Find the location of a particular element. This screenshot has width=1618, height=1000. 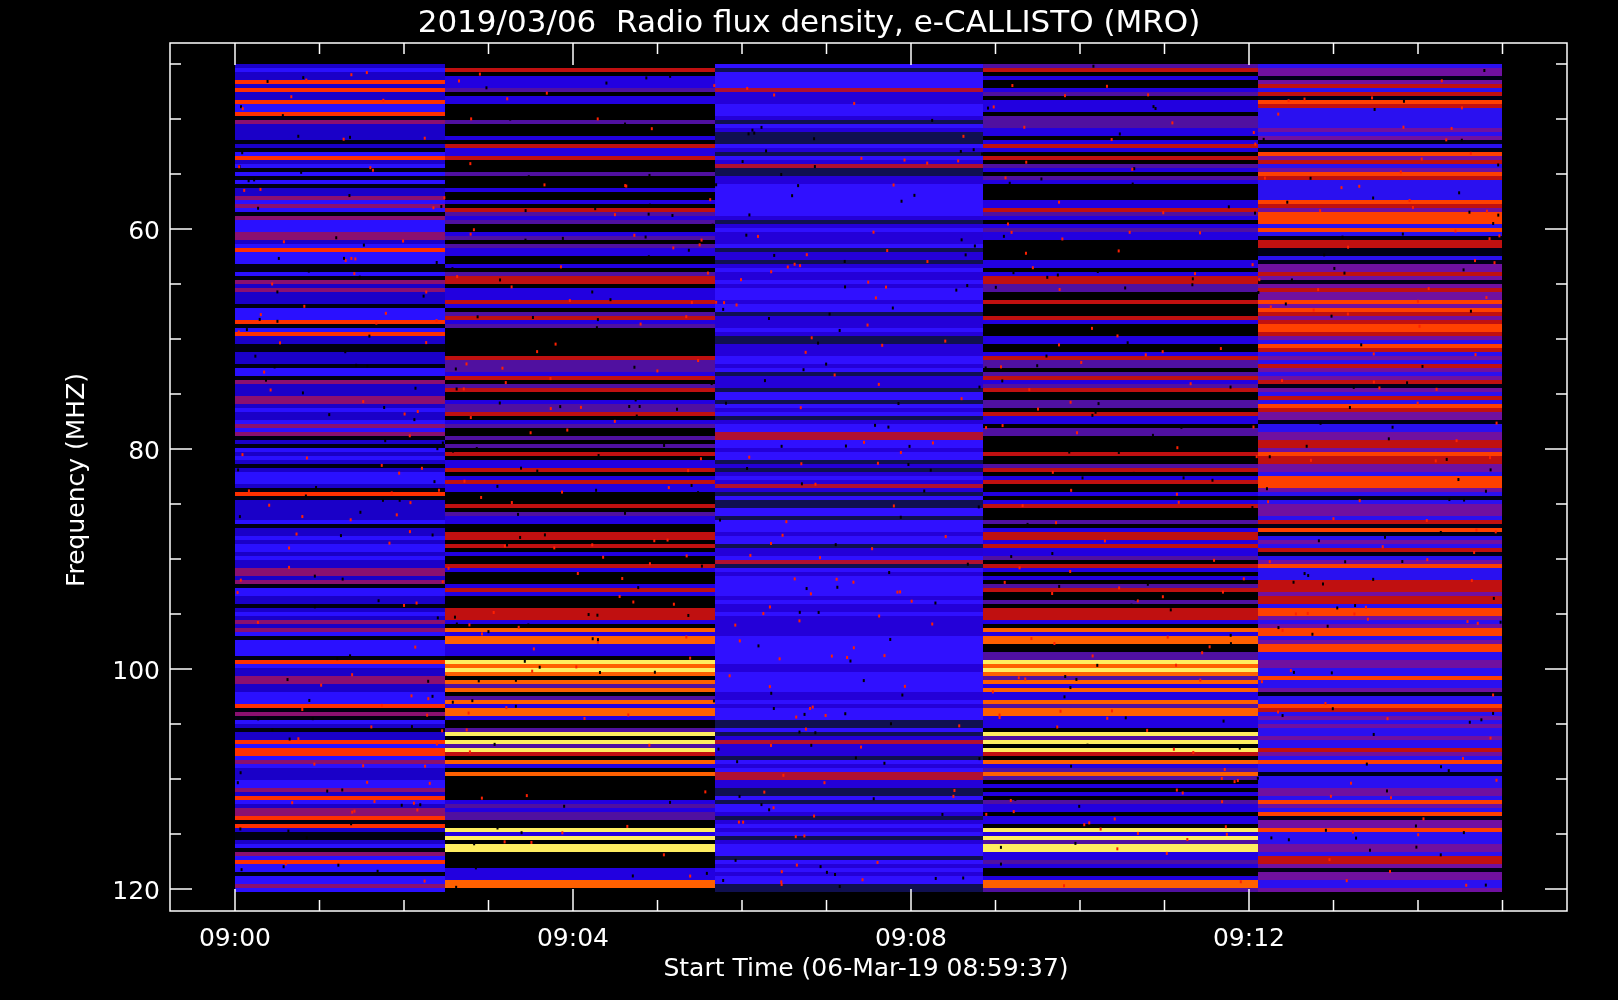

y-tick-label: 100 is located at coordinates (136, 670).